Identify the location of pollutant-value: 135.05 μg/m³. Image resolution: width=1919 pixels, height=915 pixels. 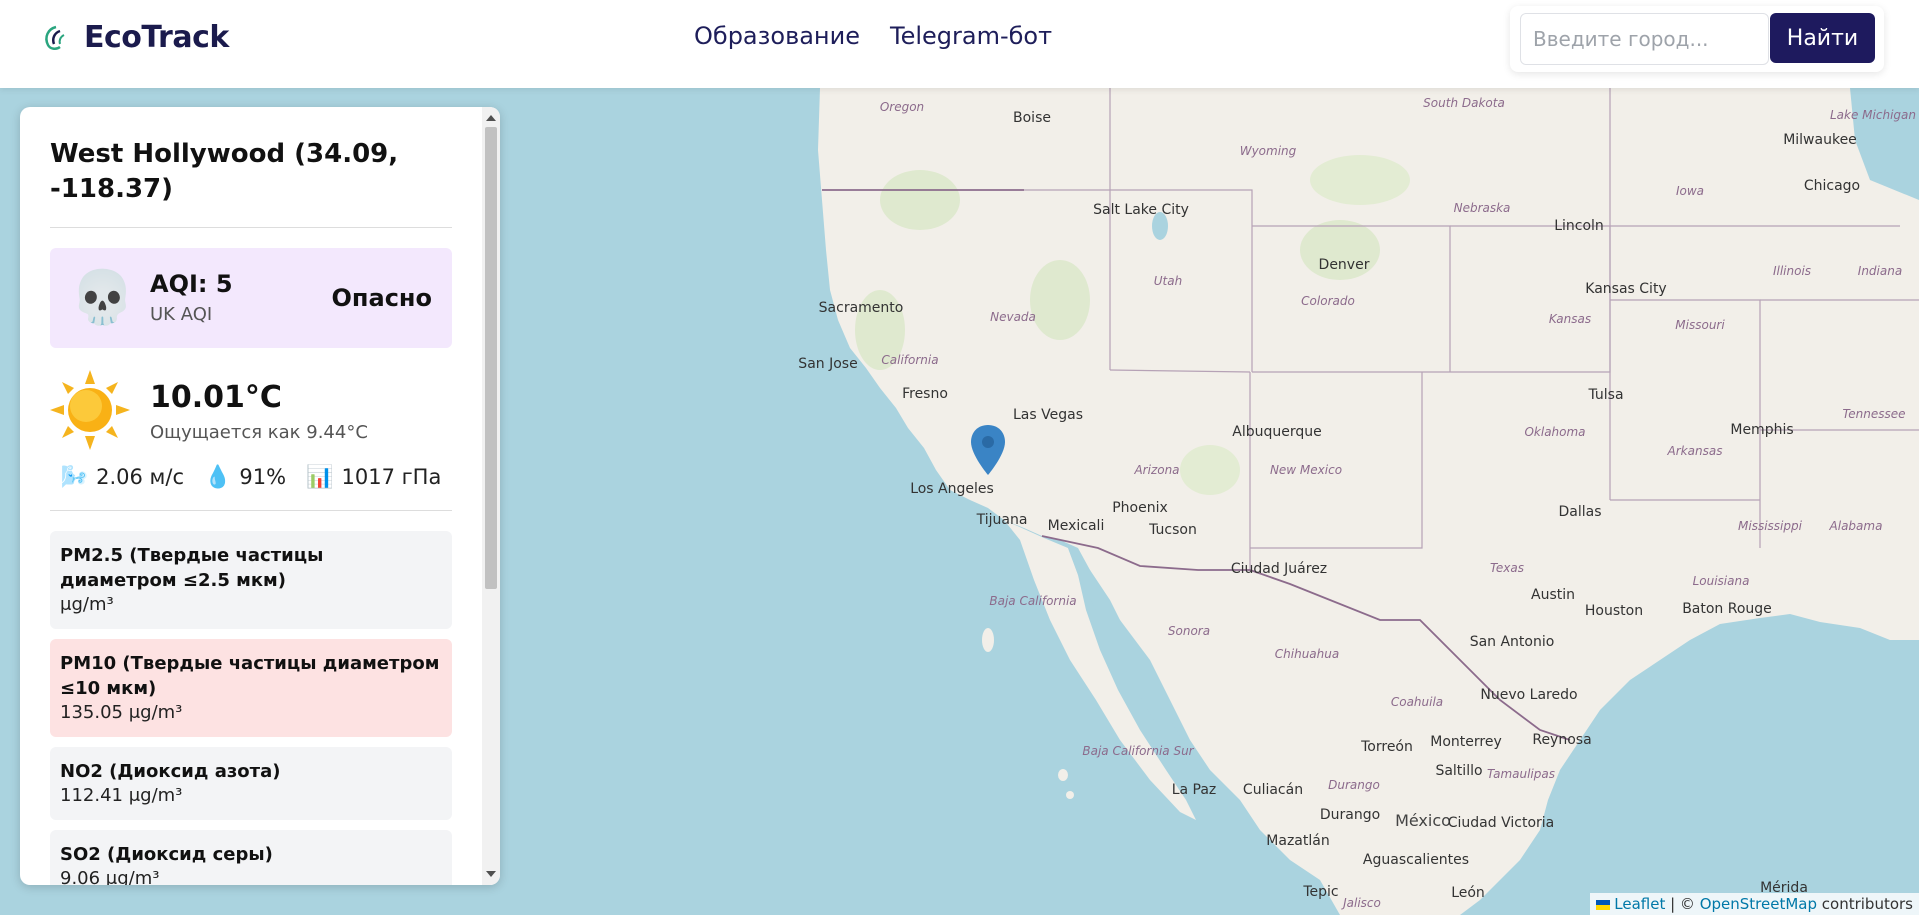
(121, 712).